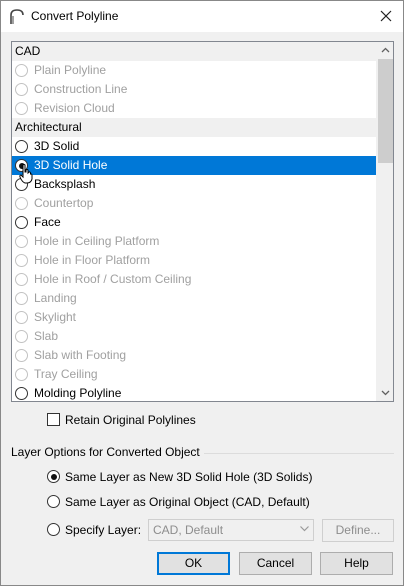  I want to click on scroll-thumb, so click(385, 111).